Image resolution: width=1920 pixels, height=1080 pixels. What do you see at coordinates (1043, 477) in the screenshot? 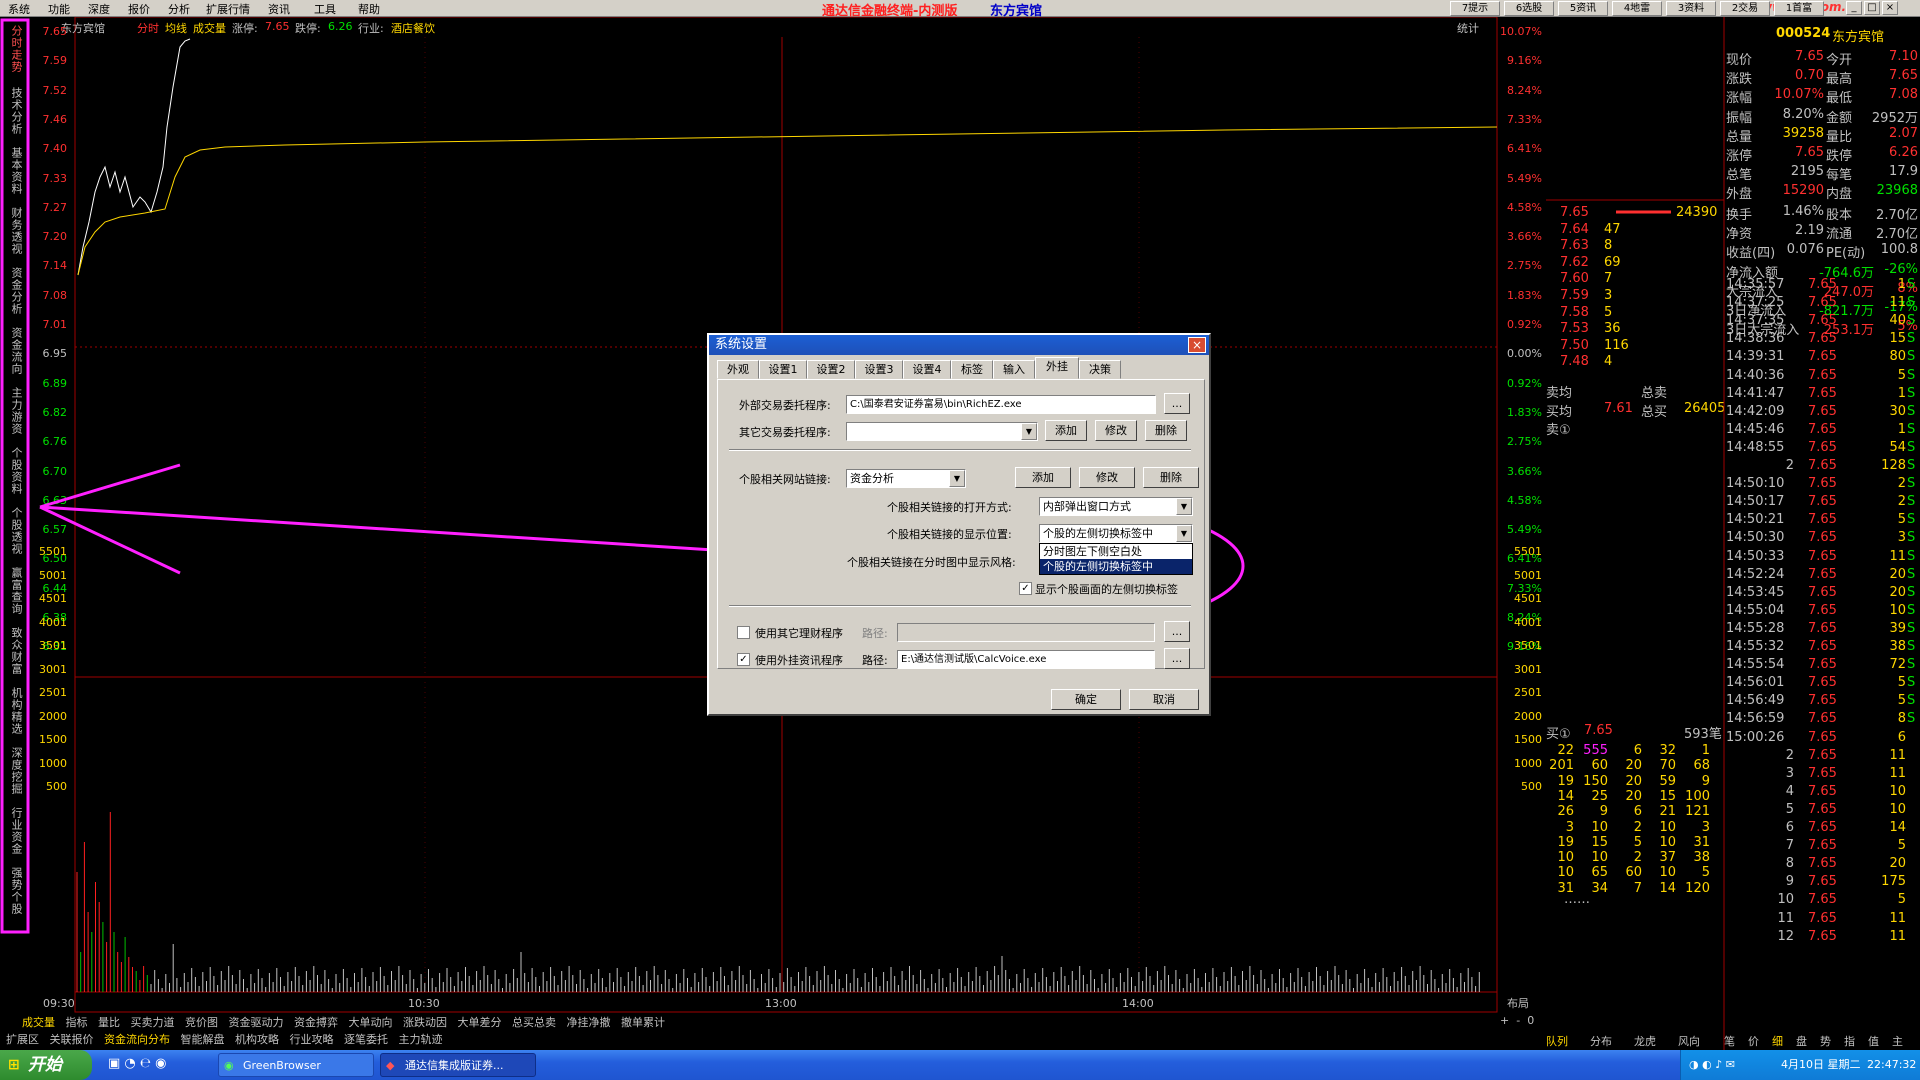
I see `site-link-add-button: 添加` at bounding box center [1043, 477].